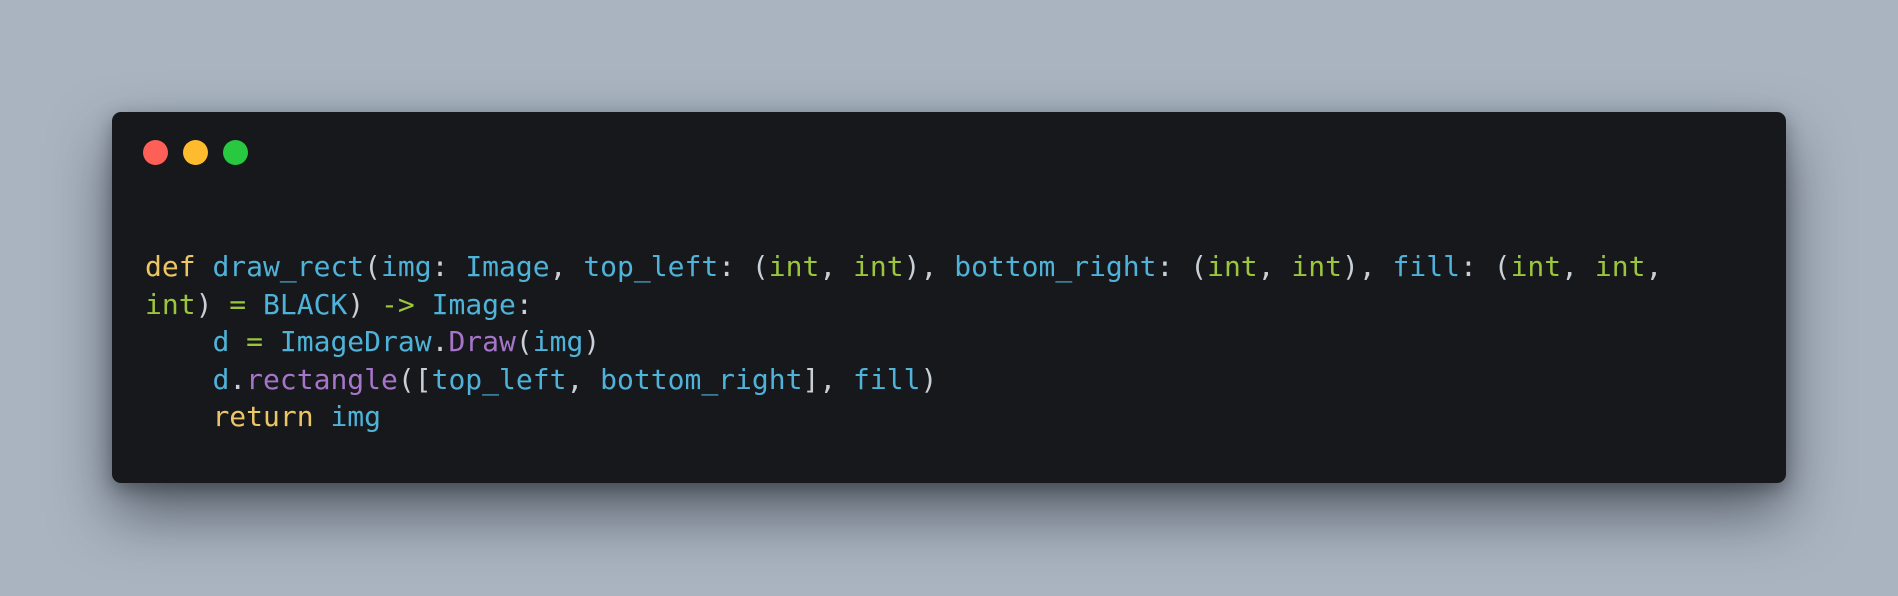 This screenshot has height=596, width=1898. What do you see at coordinates (482, 341) in the screenshot?
I see `code-token: Draw` at bounding box center [482, 341].